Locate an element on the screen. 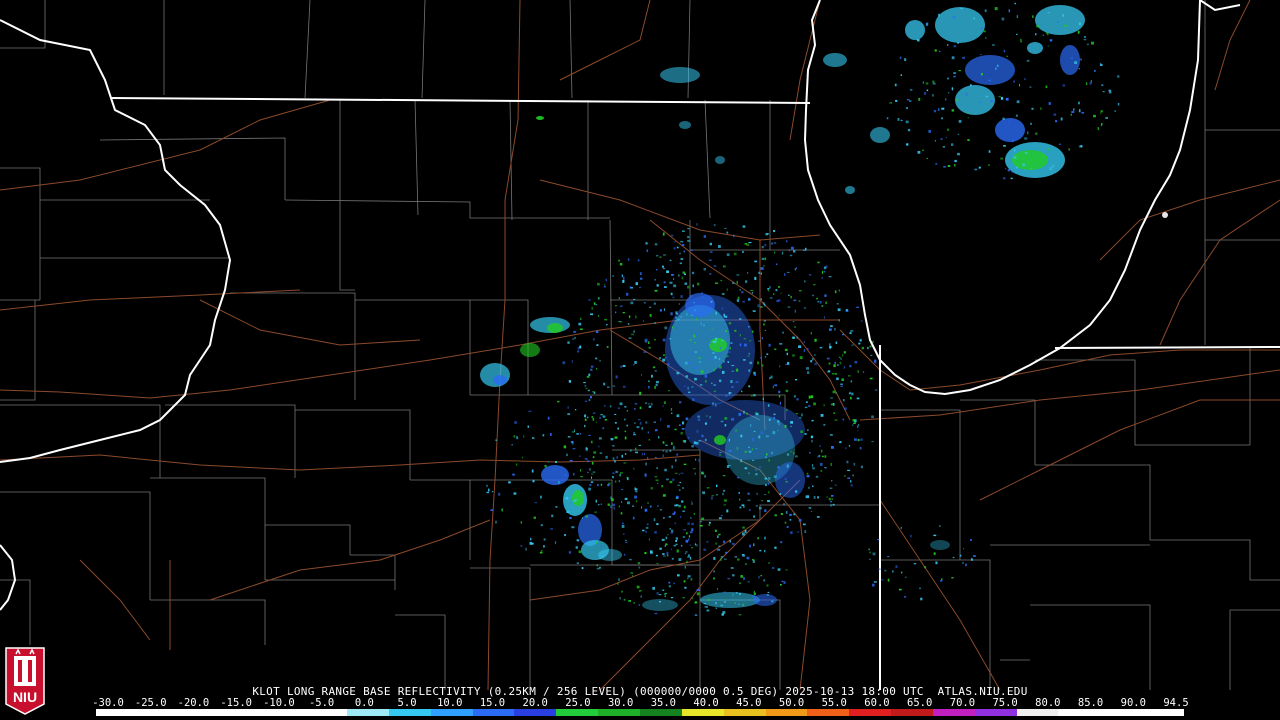  scale-label: 75.0 is located at coordinates (1005, 703).